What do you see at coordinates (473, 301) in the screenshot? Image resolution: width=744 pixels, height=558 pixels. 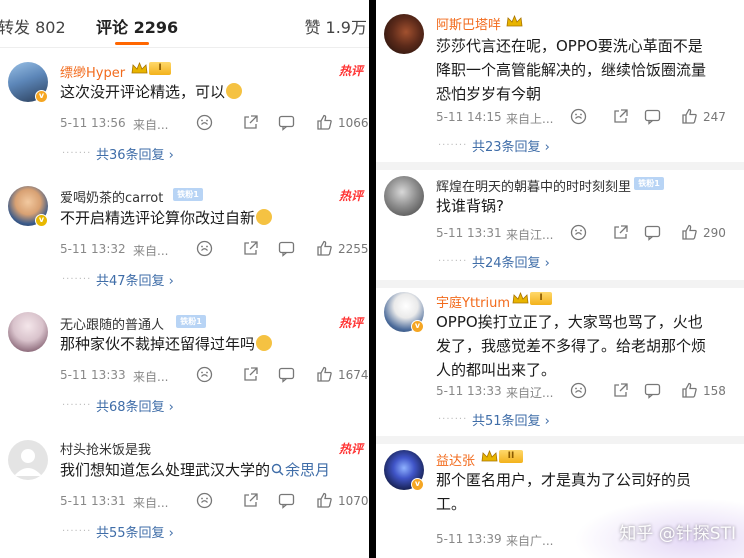 I see `username: 宇庭Yttrium` at bounding box center [473, 301].